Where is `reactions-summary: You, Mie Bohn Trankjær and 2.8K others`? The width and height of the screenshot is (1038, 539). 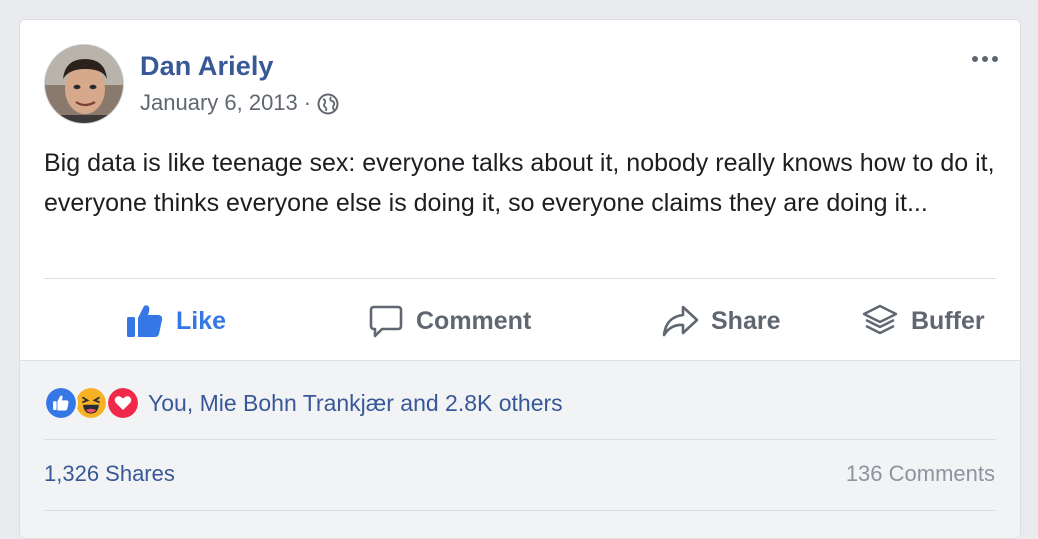
reactions-summary: You, Mie Bohn Trankjær and 2.8K others is located at coordinates (303, 403).